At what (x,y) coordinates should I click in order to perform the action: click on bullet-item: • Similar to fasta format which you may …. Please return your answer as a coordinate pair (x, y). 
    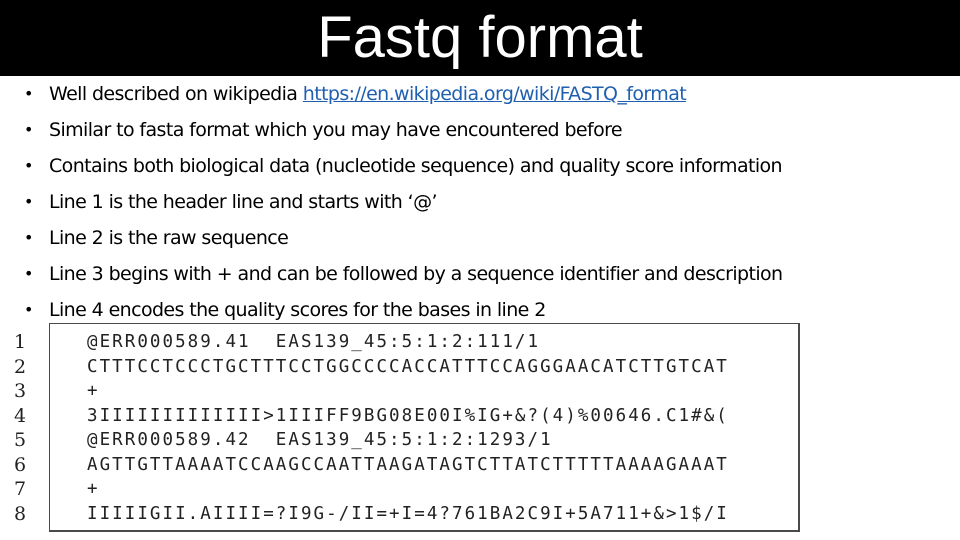
    Looking at the image, I should click on (480, 130).